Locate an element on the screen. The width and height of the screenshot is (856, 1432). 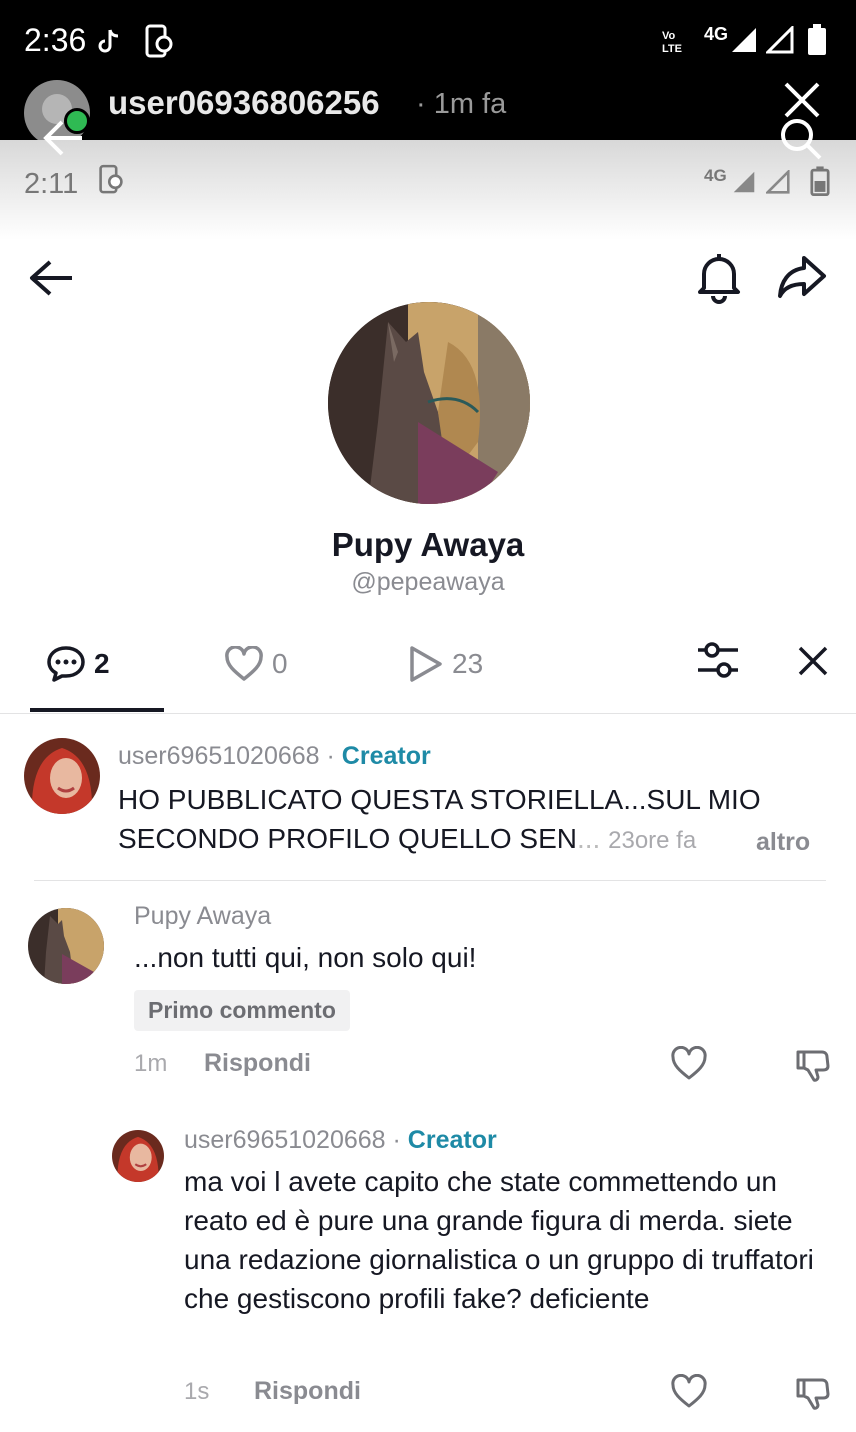
tab-likes: 0 is located at coordinates (256, 664).